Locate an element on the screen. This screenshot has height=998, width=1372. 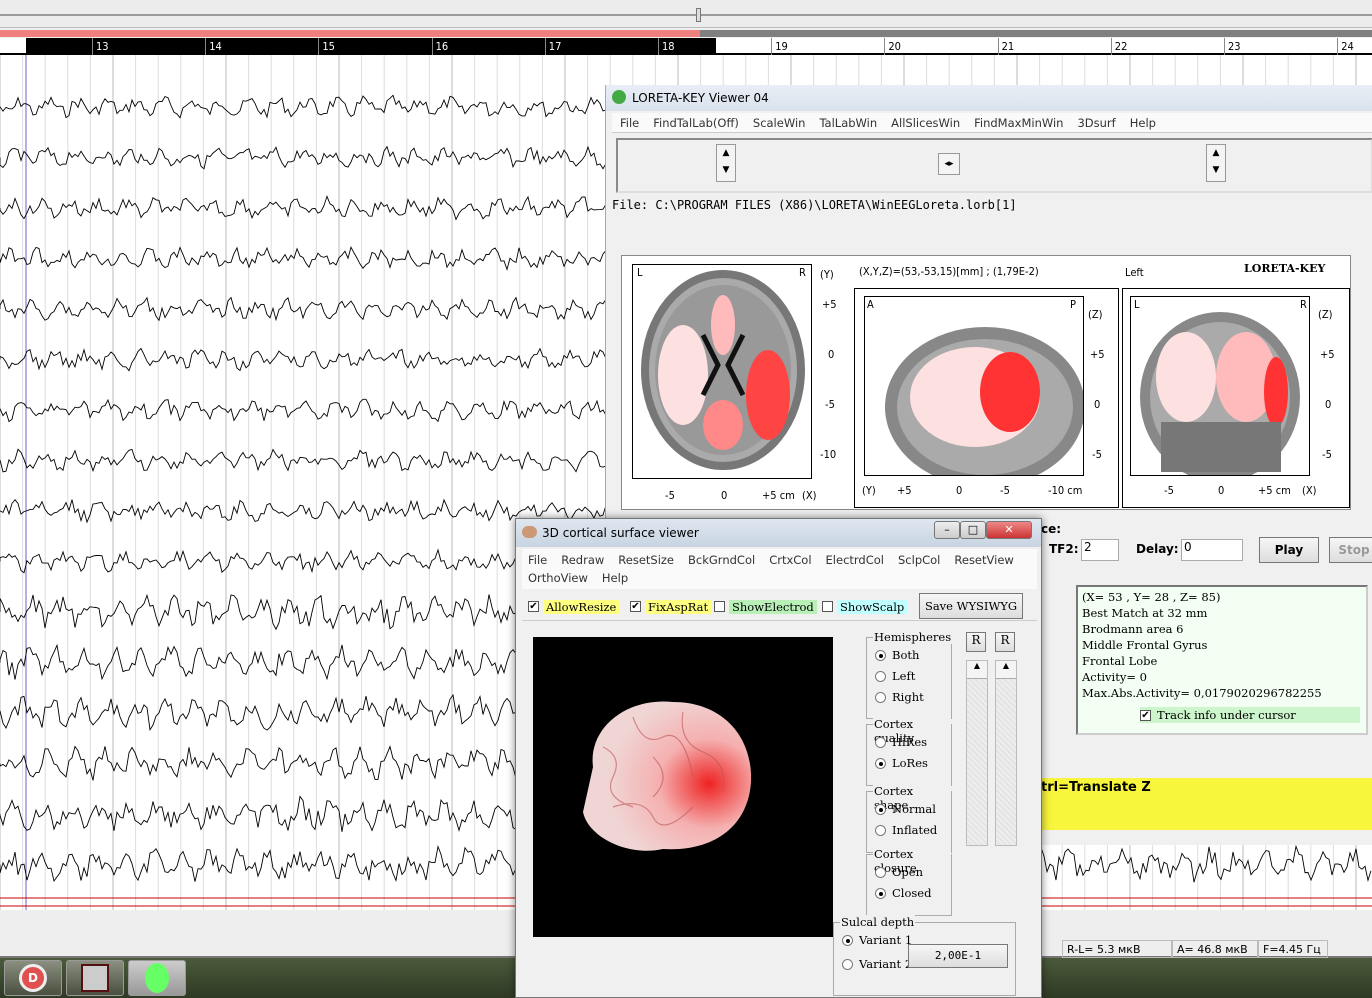
ruler-tick-label: 20 is located at coordinates (892, 46).